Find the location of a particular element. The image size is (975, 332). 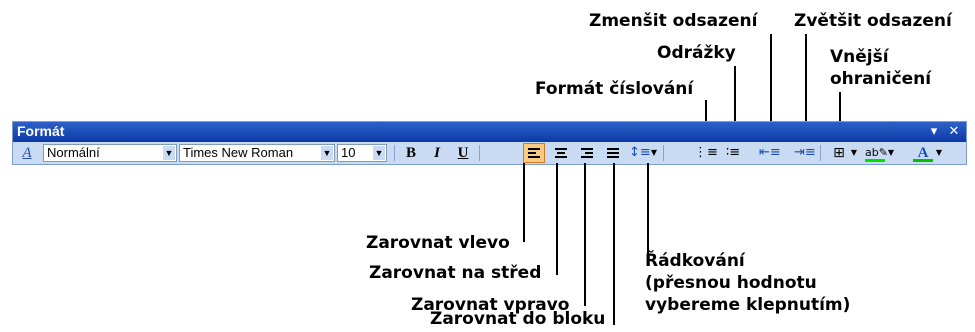

styles-icon: A is located at coordinates (27, 153).